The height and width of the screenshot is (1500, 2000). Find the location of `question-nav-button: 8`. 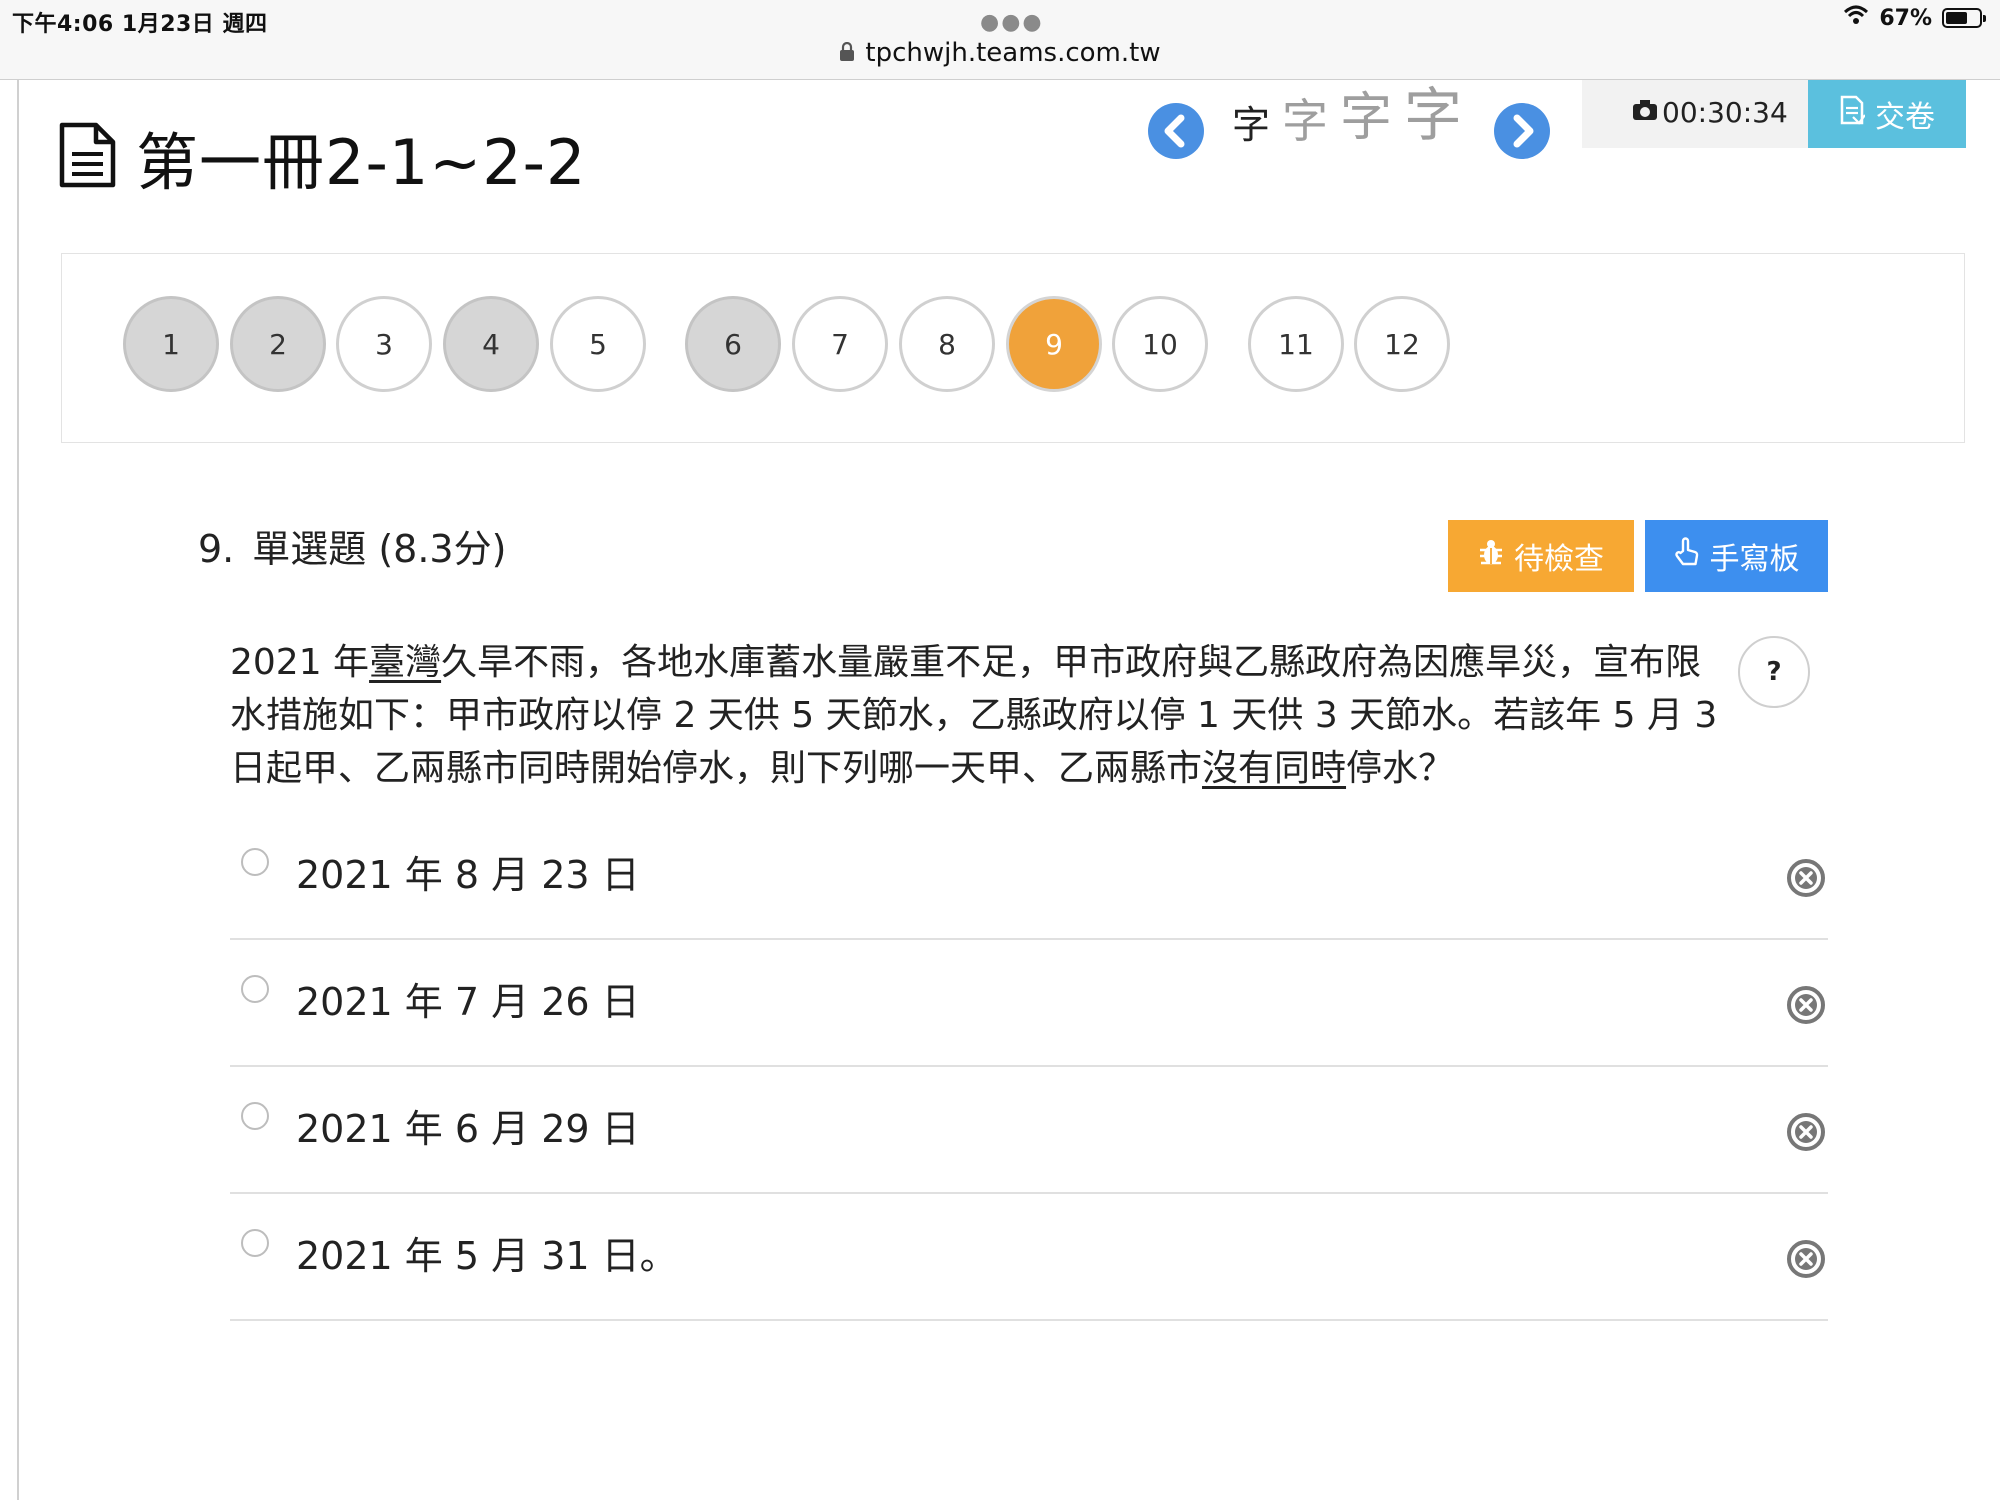

question-nav-button: 8 is located at coordinates (947, 344).